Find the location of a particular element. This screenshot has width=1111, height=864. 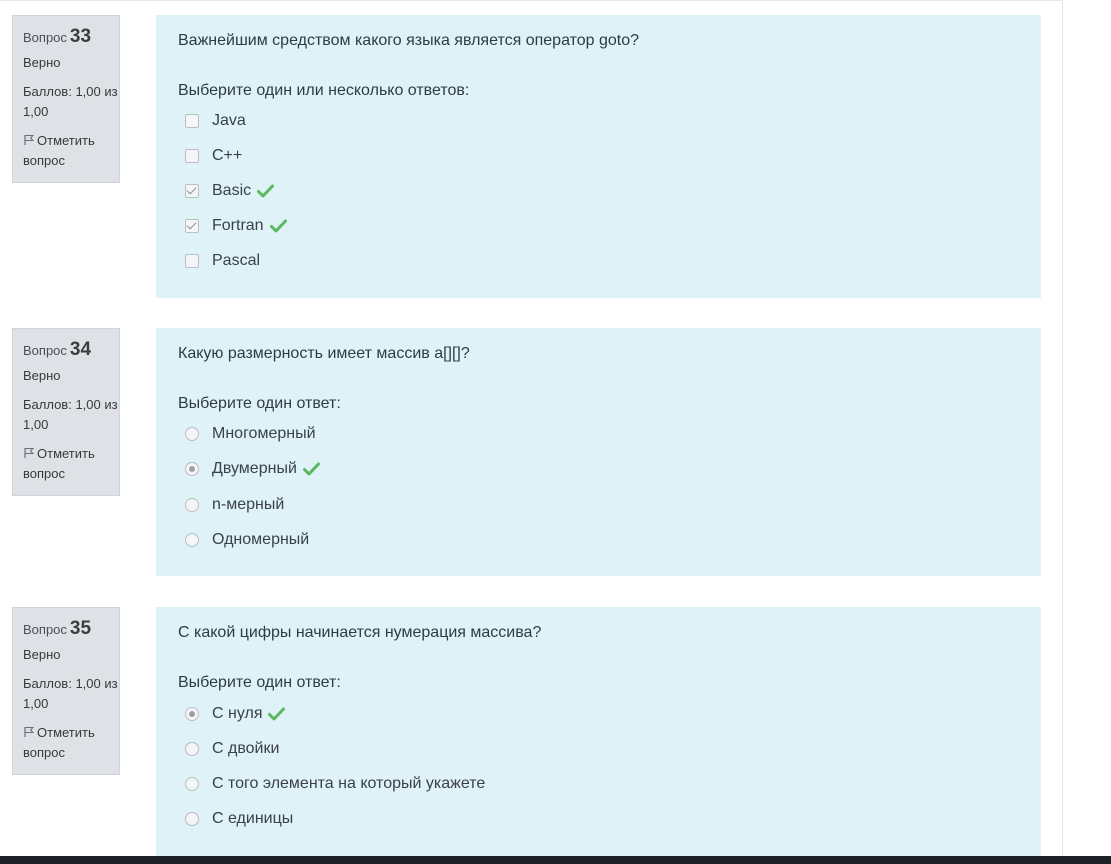

sidebar-divider is located at coordinates (1062, 428).